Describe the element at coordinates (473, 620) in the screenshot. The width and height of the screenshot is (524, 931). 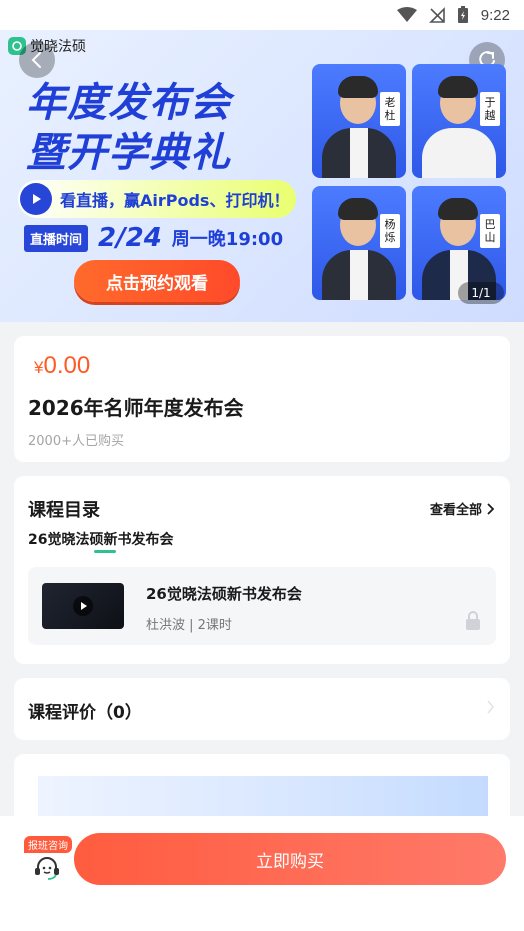
I see `lock-icon` at that location.